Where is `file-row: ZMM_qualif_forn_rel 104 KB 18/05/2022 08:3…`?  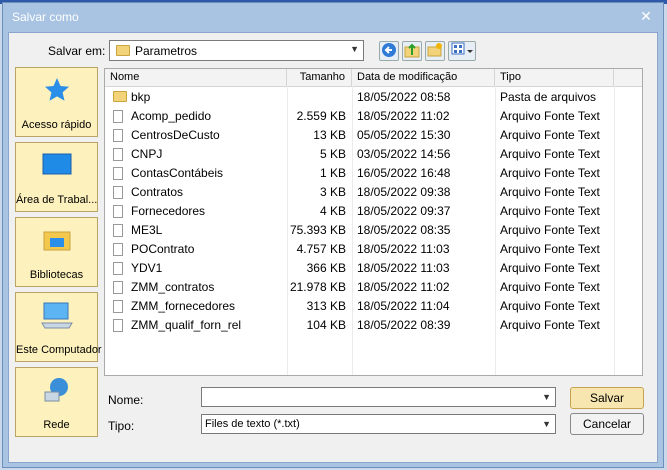
file-row: ZMM_qualif_forn_rel 104 KB 18/05/2022 08:3… is located at coordinates (373, 325).